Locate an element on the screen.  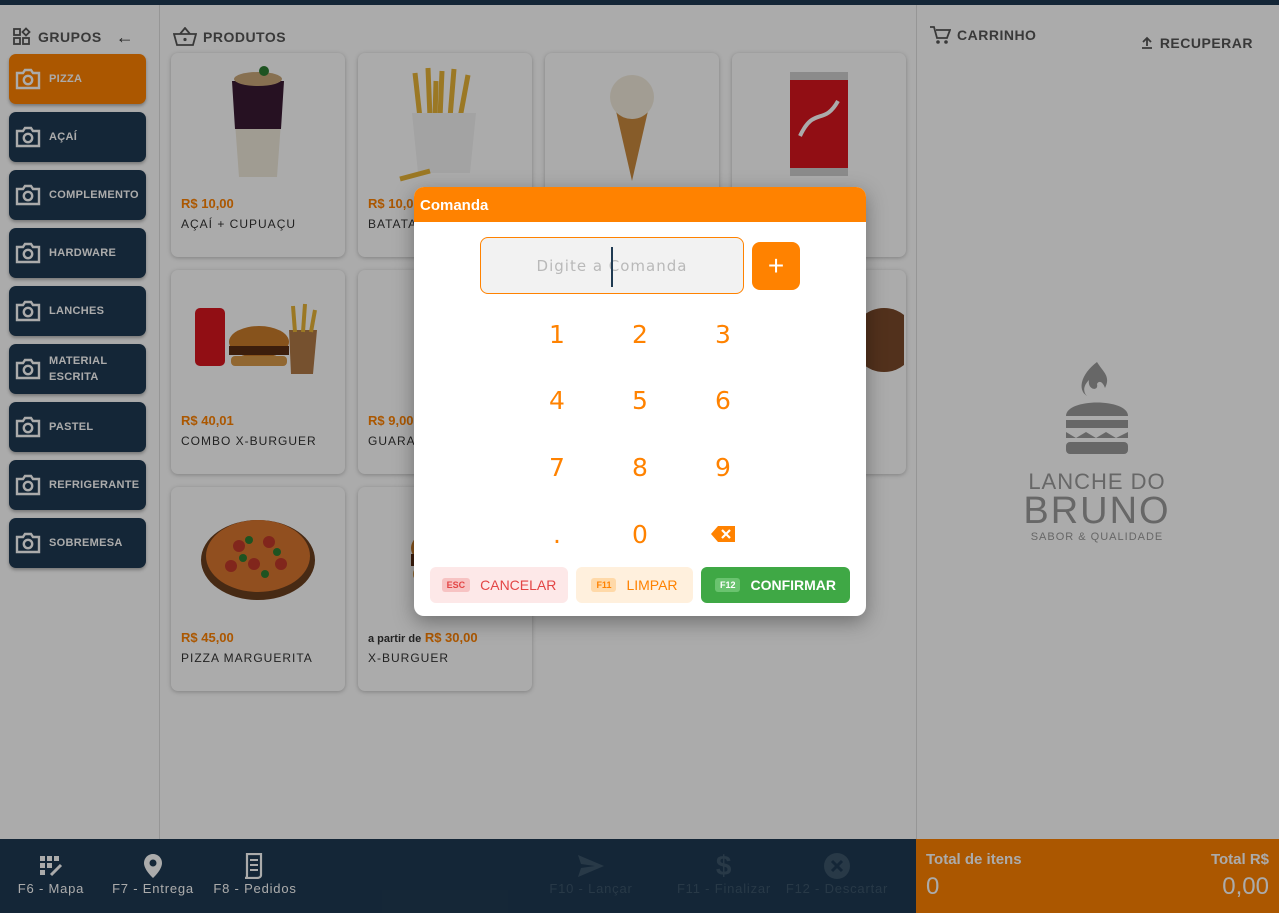
backspace-key is located at coordinates (723, 534).